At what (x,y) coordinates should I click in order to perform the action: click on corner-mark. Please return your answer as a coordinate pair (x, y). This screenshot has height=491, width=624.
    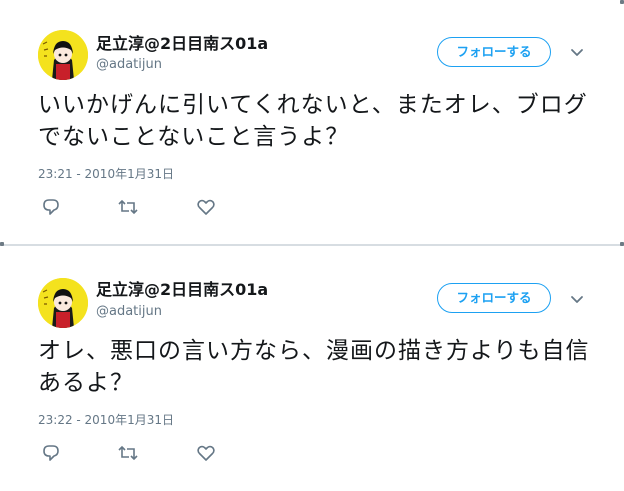
    Looking at the image, I should click on (622, 2).